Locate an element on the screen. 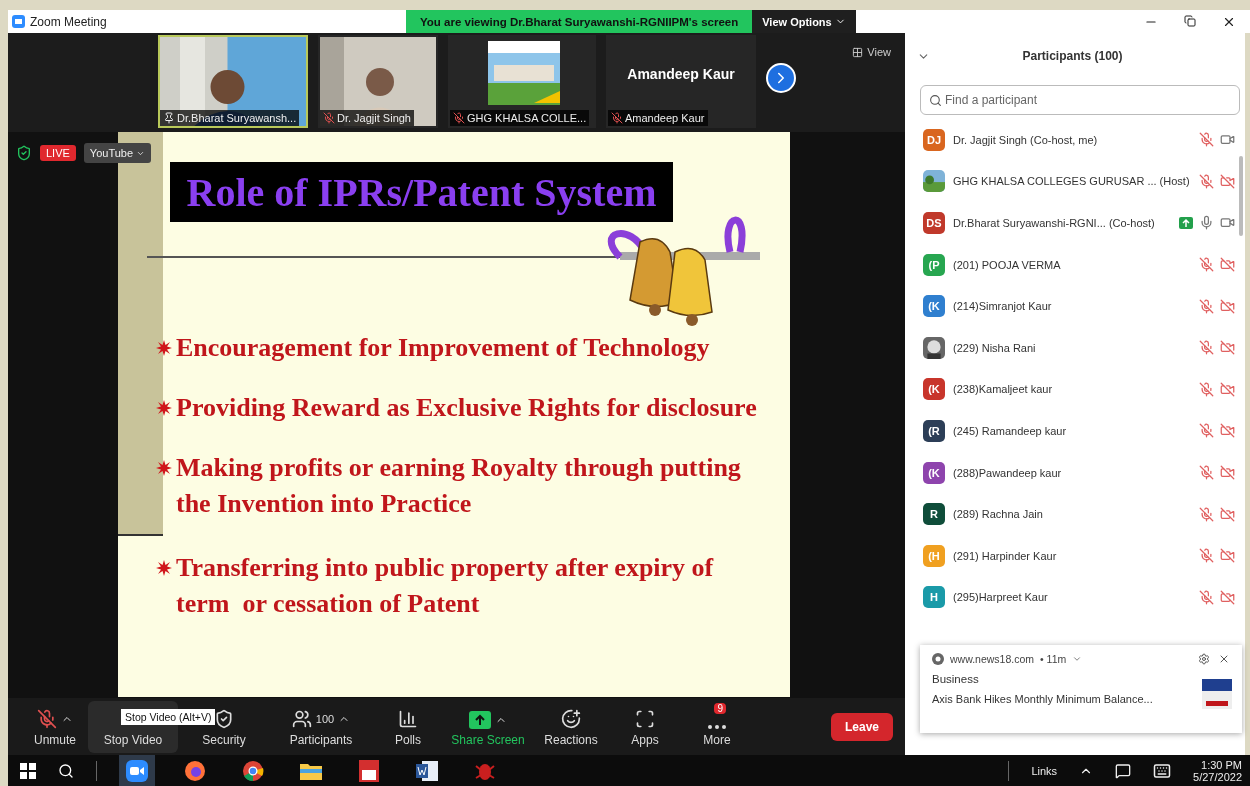  apps-button: Apps is located at coordinates (645, 726).